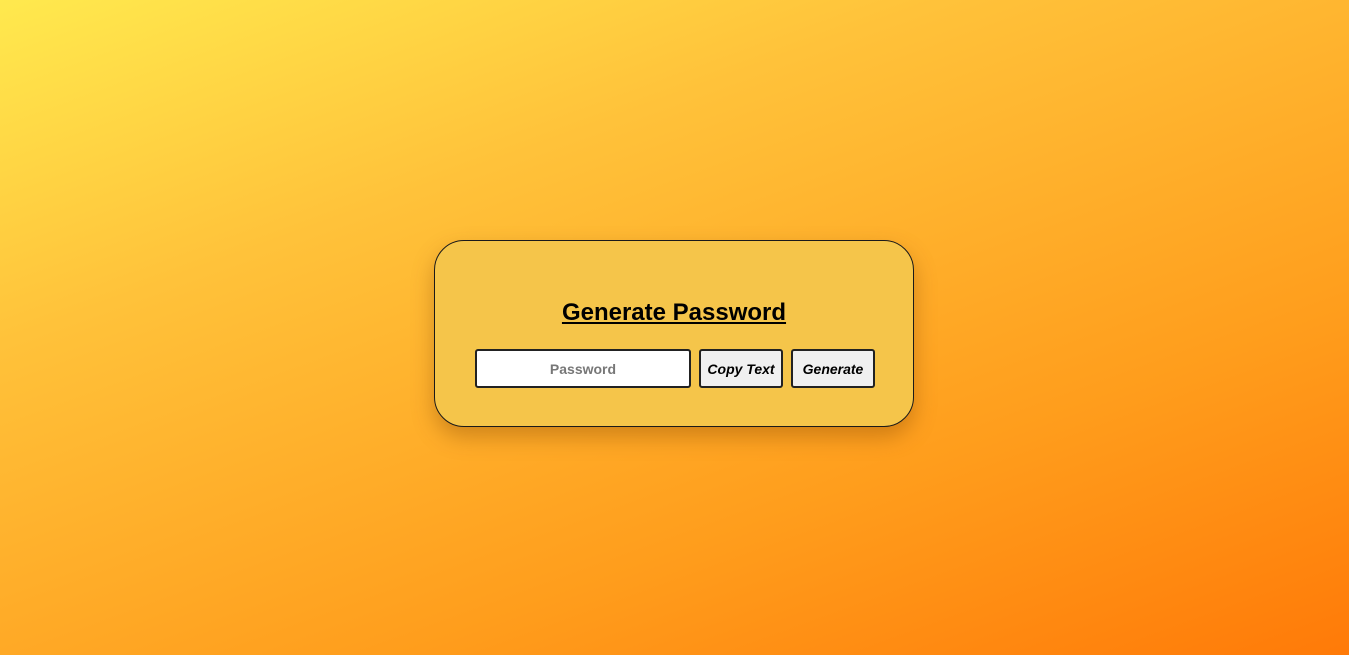 This screenshot has height=655, width=1349. What do you see at coordinates (833, 368) in the screenshot?
I see `generate-button: Generate` at bounding box center [833, 368].